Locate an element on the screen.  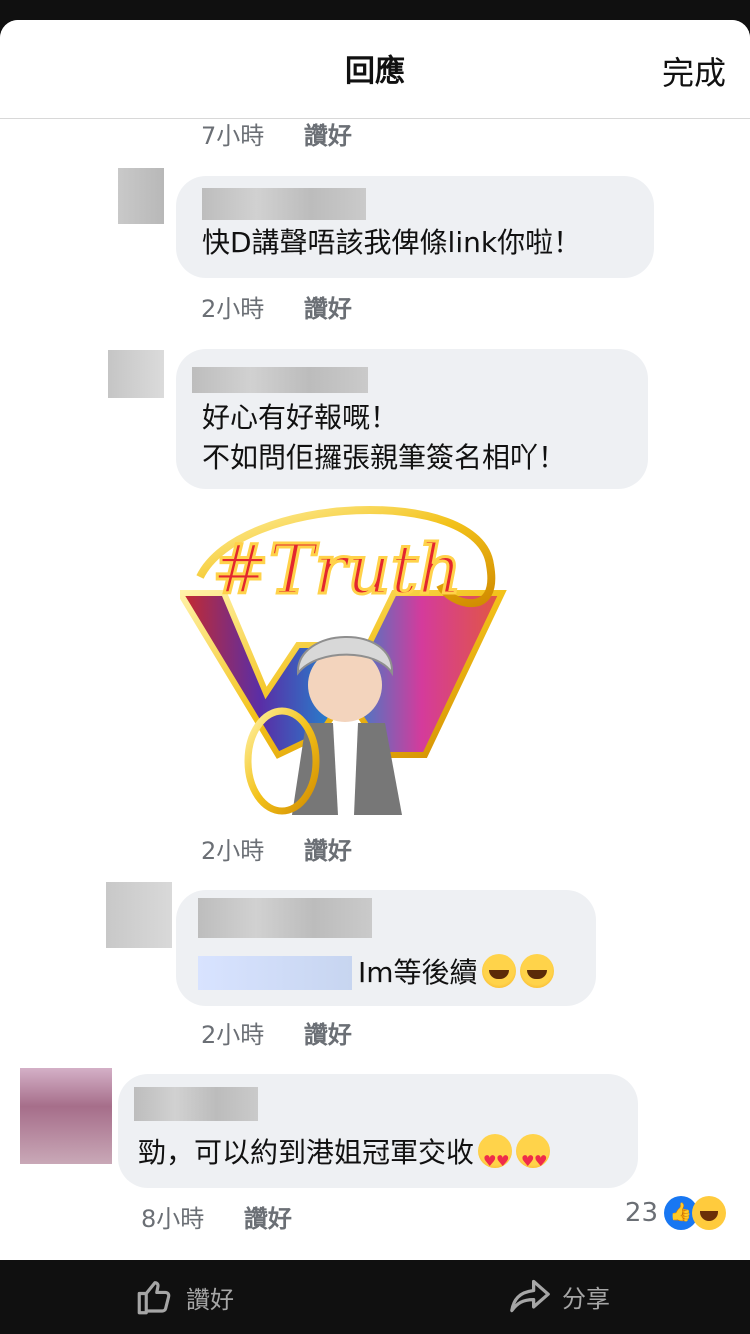
comment-time: 8小時 is located at coordinates (173, 1219).